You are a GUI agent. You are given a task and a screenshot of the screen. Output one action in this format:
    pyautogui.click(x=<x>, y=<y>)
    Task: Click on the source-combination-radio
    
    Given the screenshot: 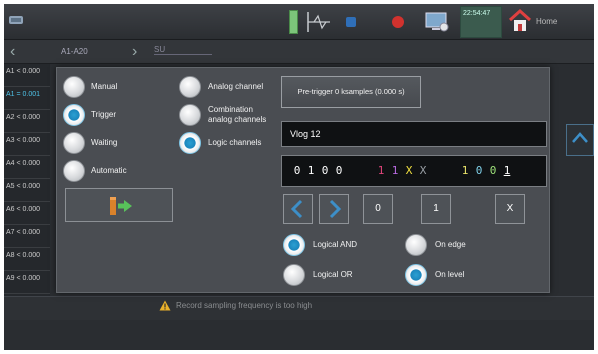 What is the action you would take?
    pyautogui.click(x=190, y=115)
    